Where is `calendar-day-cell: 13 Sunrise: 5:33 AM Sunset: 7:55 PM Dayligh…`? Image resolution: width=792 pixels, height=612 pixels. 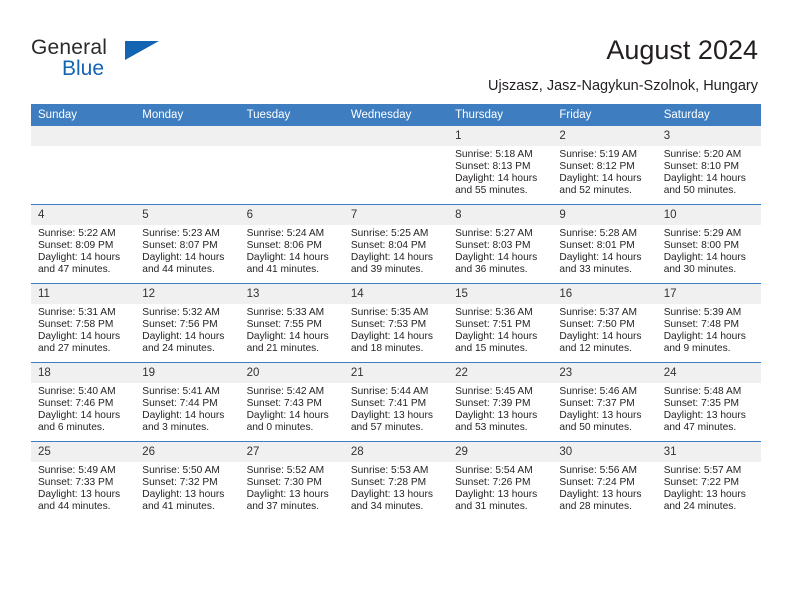 calendar-day-cell: 13 Sunrise: 5:33 AM Sunset: 7:55 PM Dayligh… is located at coordinates (291, 323).